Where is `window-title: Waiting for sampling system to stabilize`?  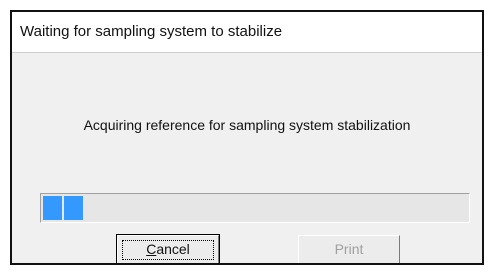
window-title: Waiting for sampling system to stabilize is located at coordinates (151, 31).